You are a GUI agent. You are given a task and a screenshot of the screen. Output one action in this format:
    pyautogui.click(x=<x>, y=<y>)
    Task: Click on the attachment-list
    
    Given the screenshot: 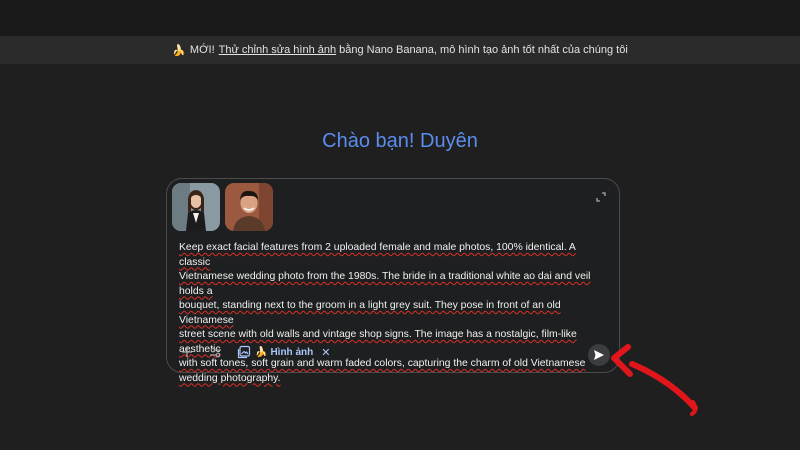 What is the action you would take?
    pyautogui.click(x=222, y=207)
    